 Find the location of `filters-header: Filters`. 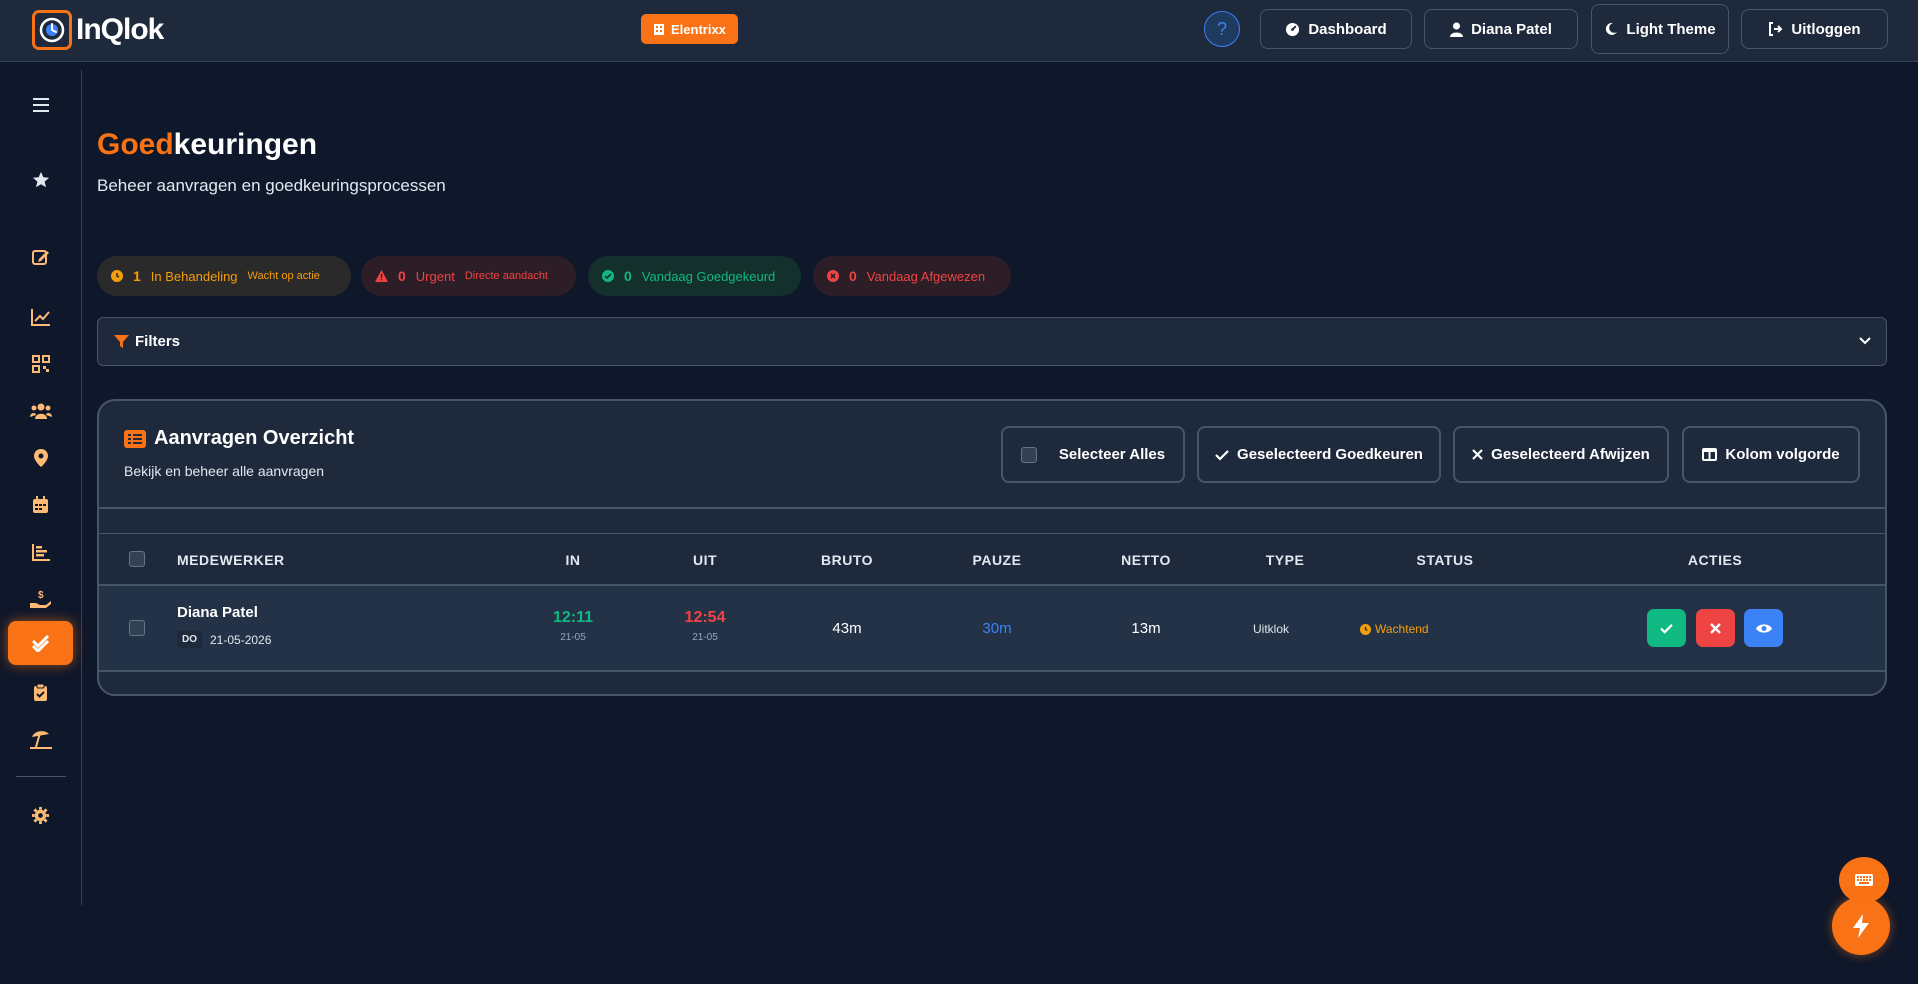

filters-header: Filters is located at coordinates (147, 341).